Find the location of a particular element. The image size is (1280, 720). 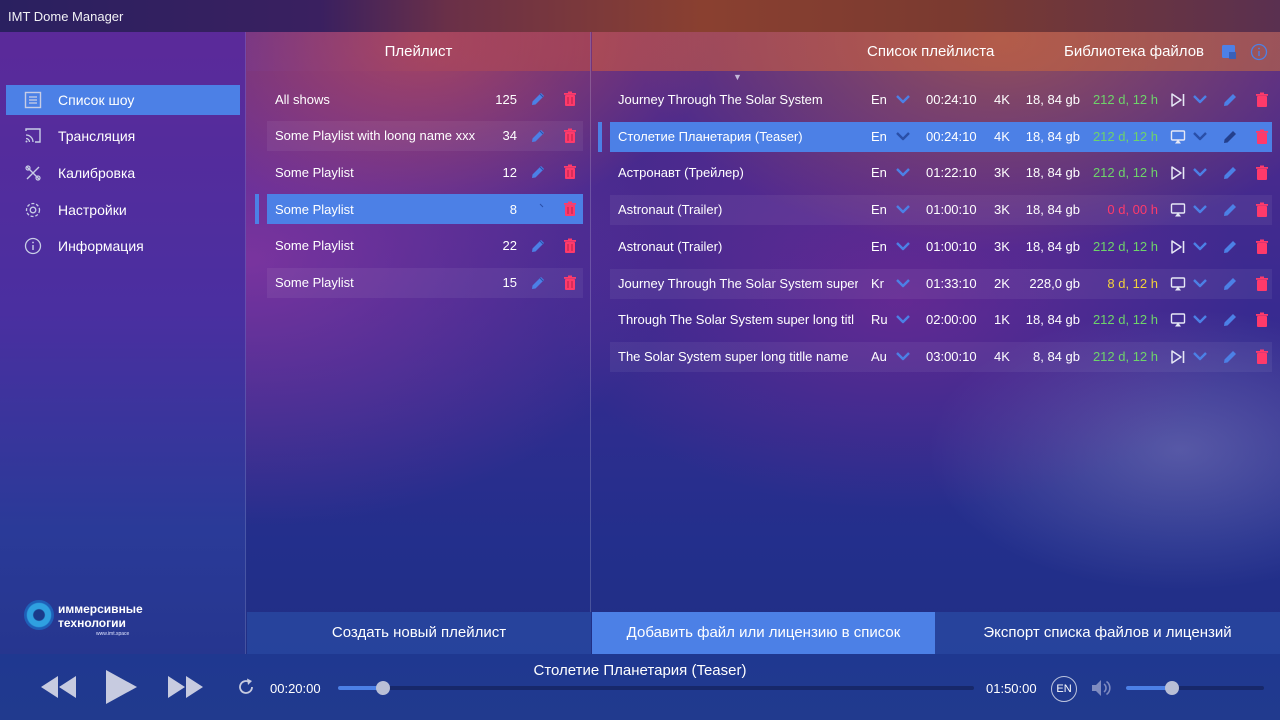

playlist-row: Some Playlist 22 is located at coordinates (425, 246).